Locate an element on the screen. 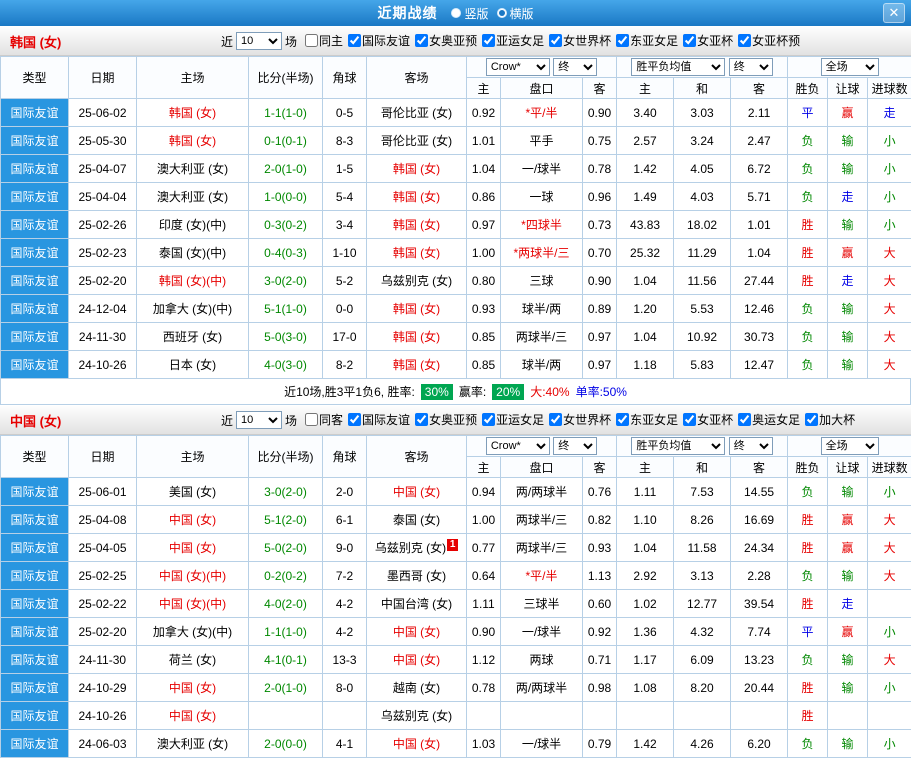 The image size is (911, 758). filter-option: 同客 is located at coordinates (324, 419).